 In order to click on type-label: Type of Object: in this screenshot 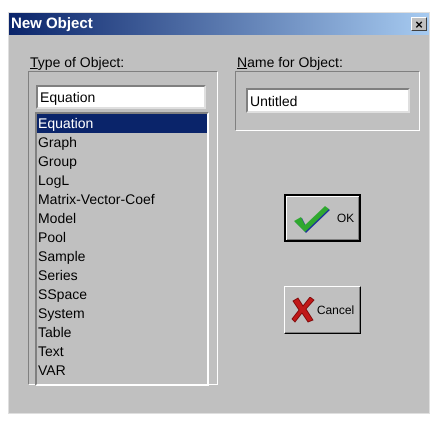, I will do `click(77, 62)`.